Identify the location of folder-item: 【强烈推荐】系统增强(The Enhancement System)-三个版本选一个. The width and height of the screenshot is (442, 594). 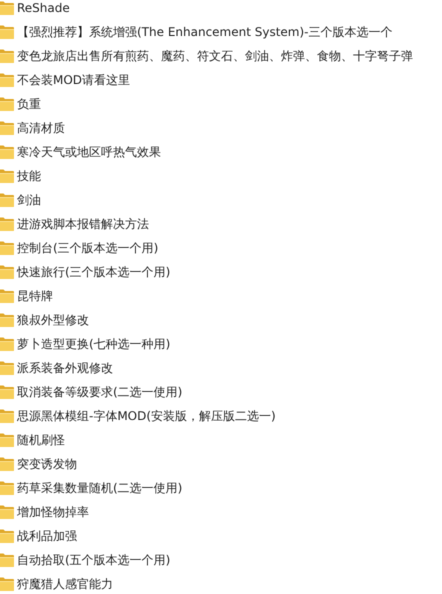
(221, 32).